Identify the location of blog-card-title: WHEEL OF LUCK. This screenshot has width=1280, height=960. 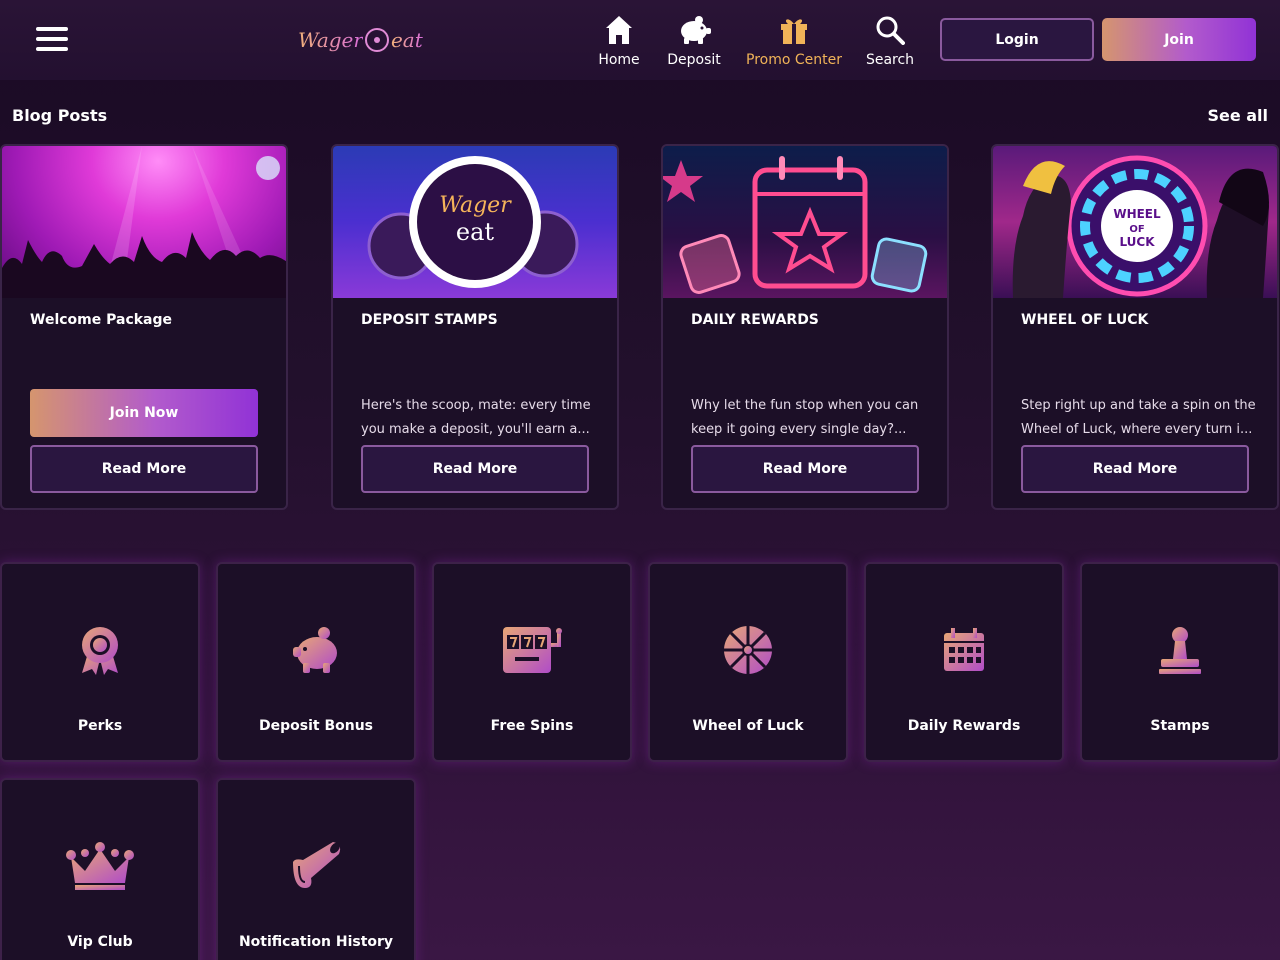
(1085, 320).